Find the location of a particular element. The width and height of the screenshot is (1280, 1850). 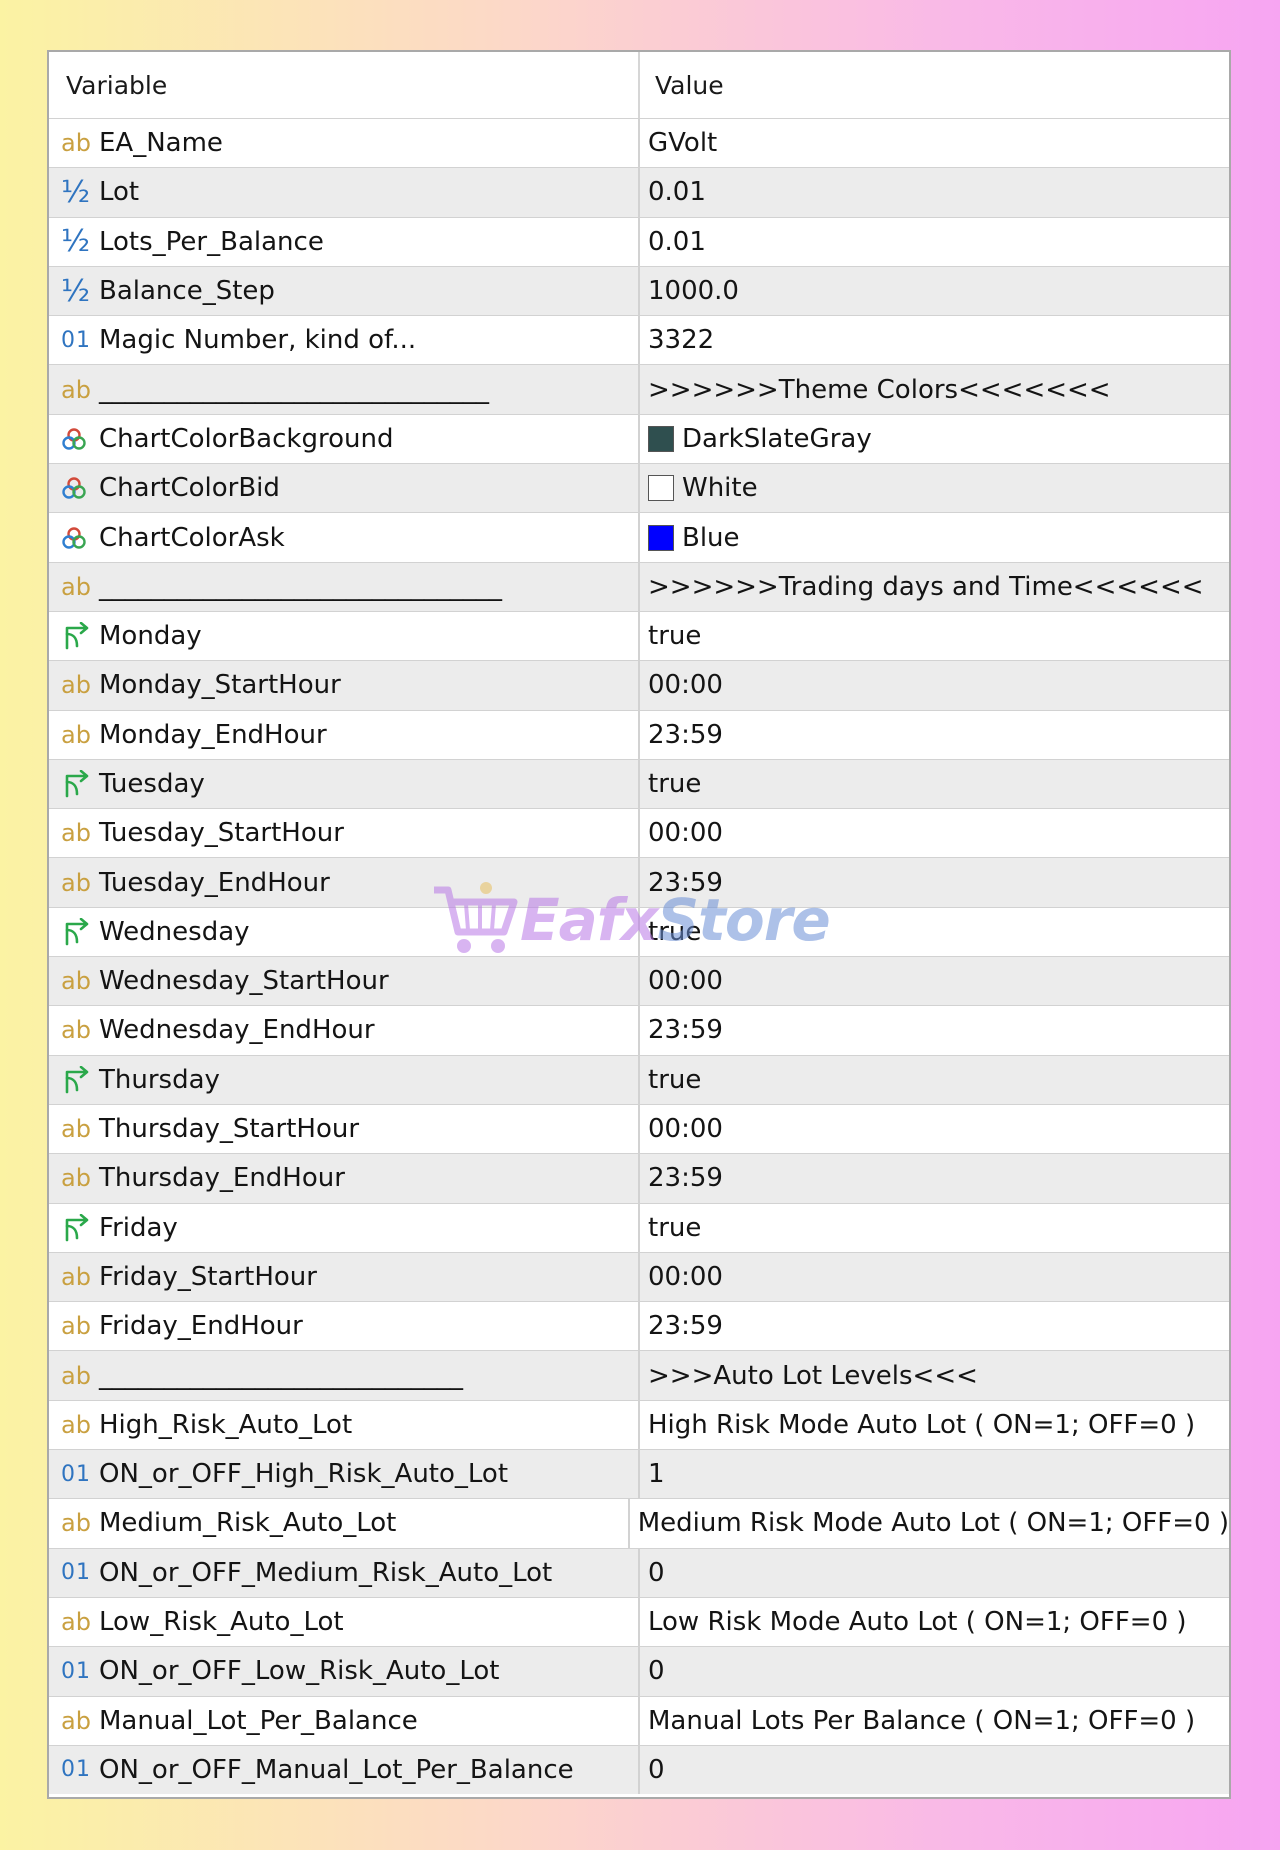

table-row: ab Tuesday_EndHour 23:59 is located at coordinates (639, 882).